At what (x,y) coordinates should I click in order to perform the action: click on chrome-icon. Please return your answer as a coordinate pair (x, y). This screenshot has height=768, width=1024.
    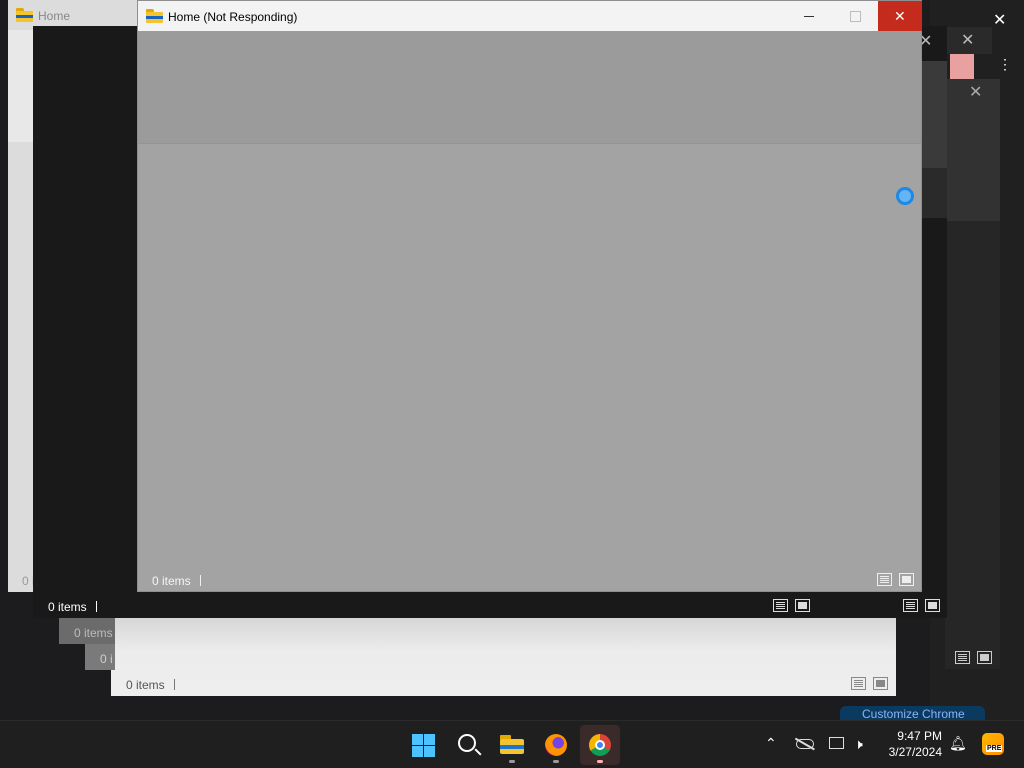
    Looking at the image, I should click on (600, 745).